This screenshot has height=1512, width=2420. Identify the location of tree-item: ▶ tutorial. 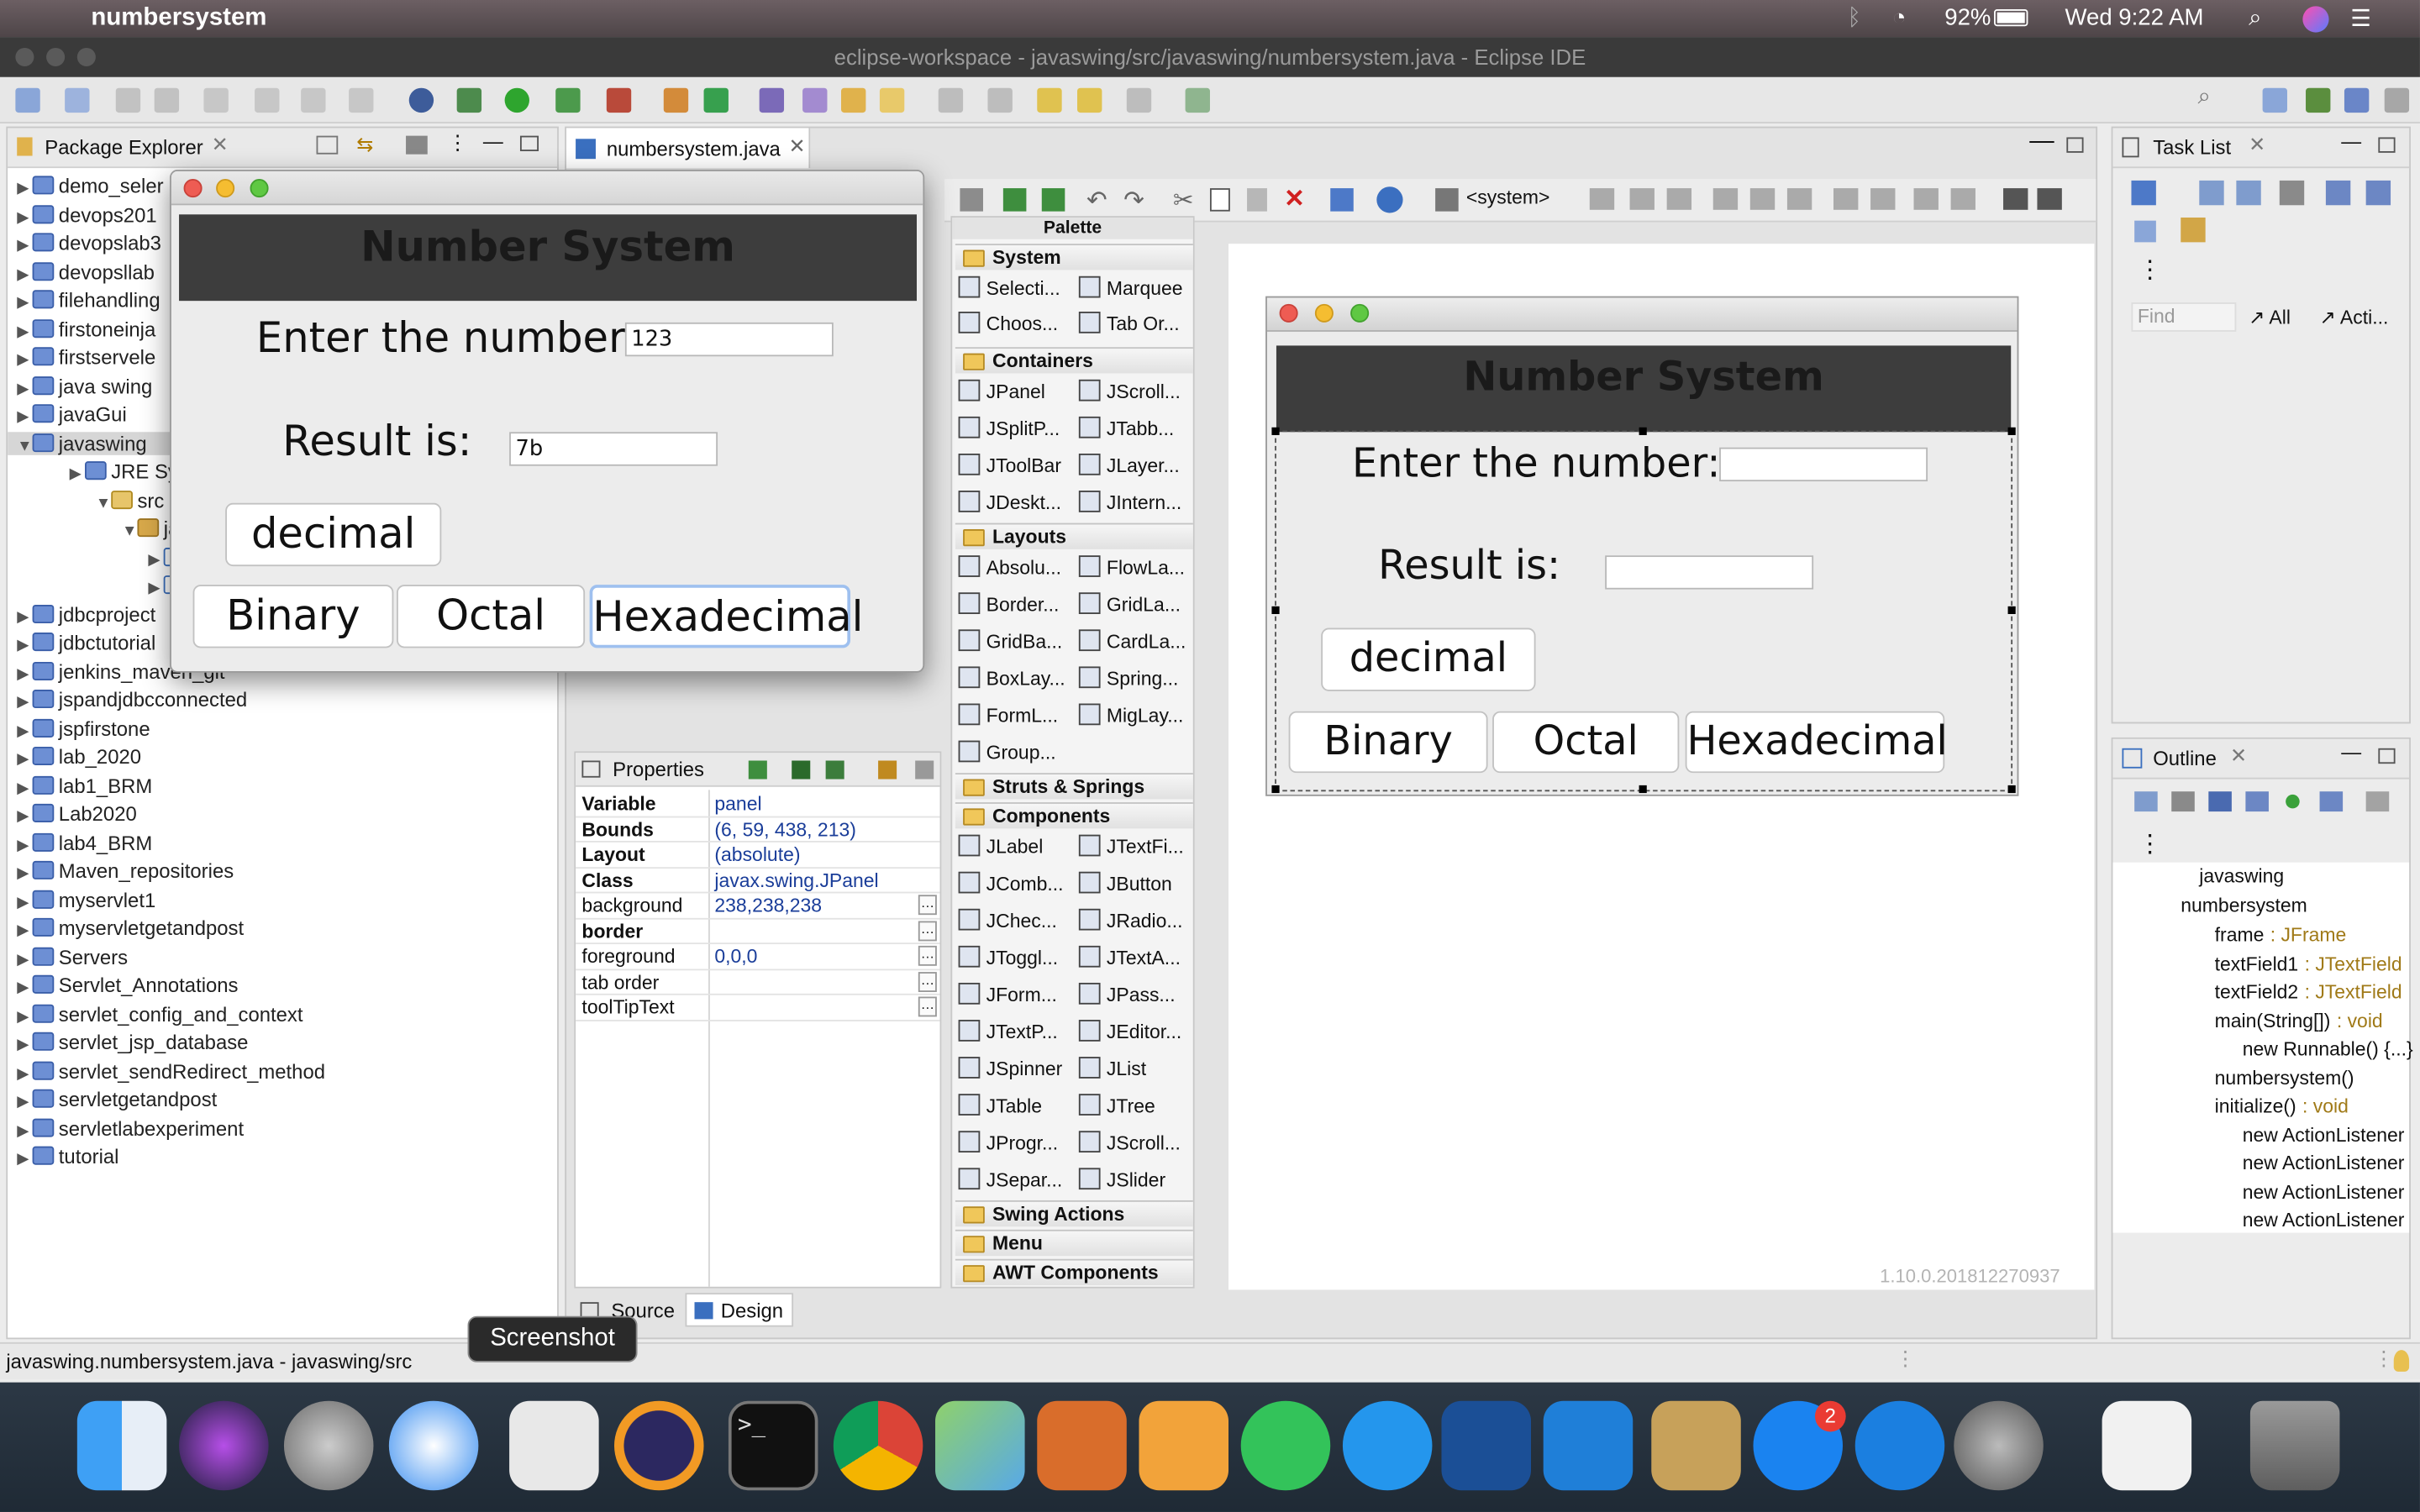
(67, 1156).